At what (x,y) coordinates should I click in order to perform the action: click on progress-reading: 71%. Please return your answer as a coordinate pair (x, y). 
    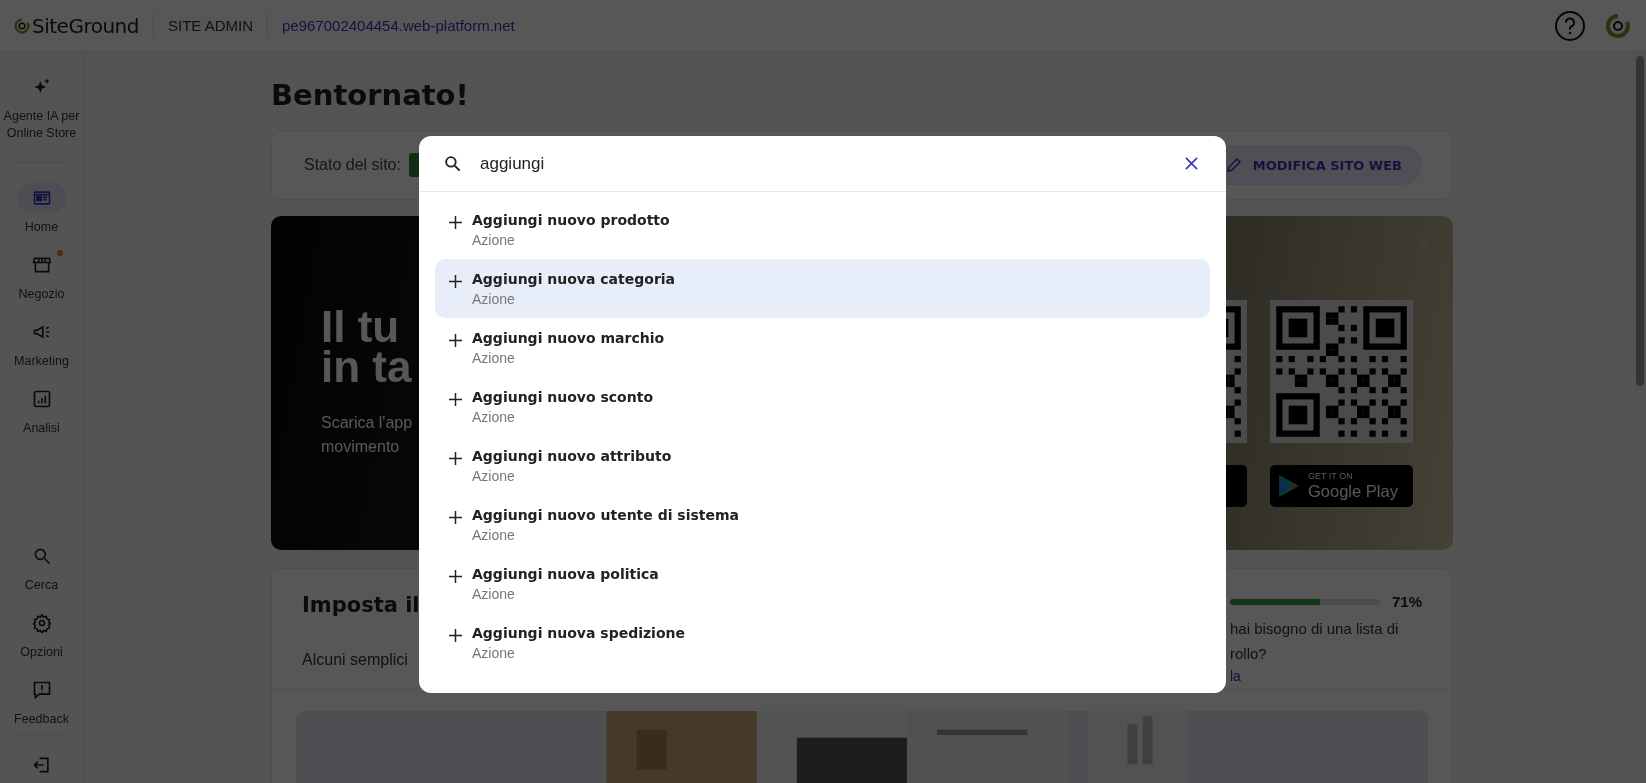
    Looking at the image, I should click on (1406, 601).